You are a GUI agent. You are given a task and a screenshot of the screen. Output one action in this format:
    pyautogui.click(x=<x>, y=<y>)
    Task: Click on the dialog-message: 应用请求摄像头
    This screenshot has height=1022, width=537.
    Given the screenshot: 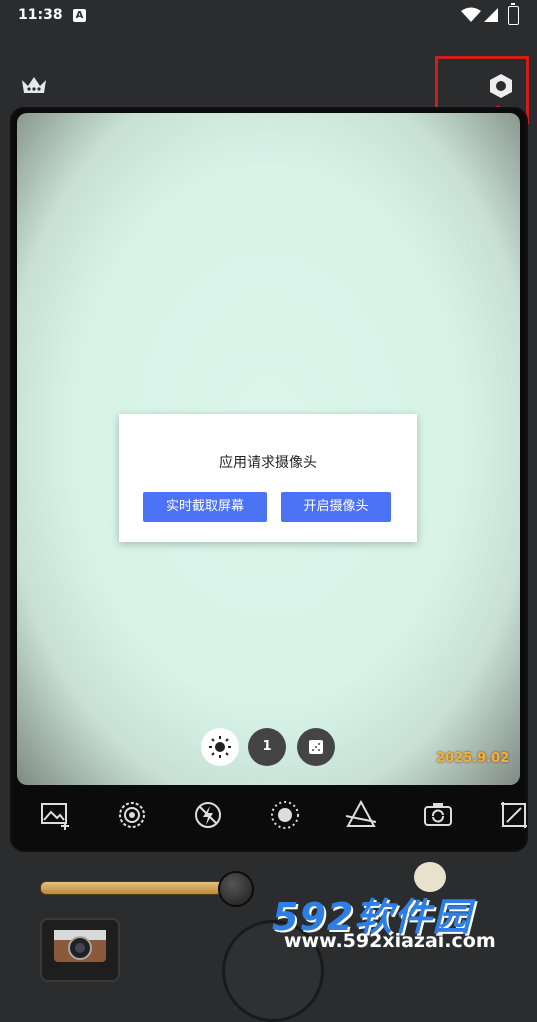 What is the action you would take?
    pyautogui.click(x=268, y=463)
    